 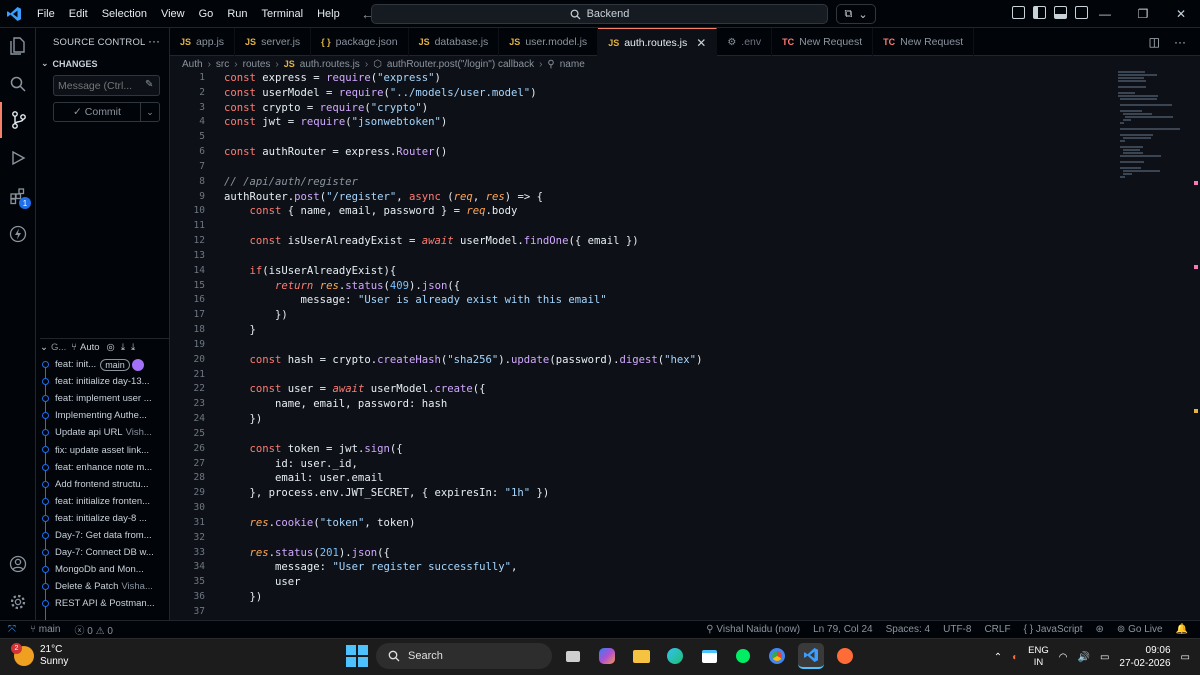 What do you see at coordinates (1083, 657) in the screenshot?
I see `volume-icon: 🔊` at bounding box center [1083, 657].